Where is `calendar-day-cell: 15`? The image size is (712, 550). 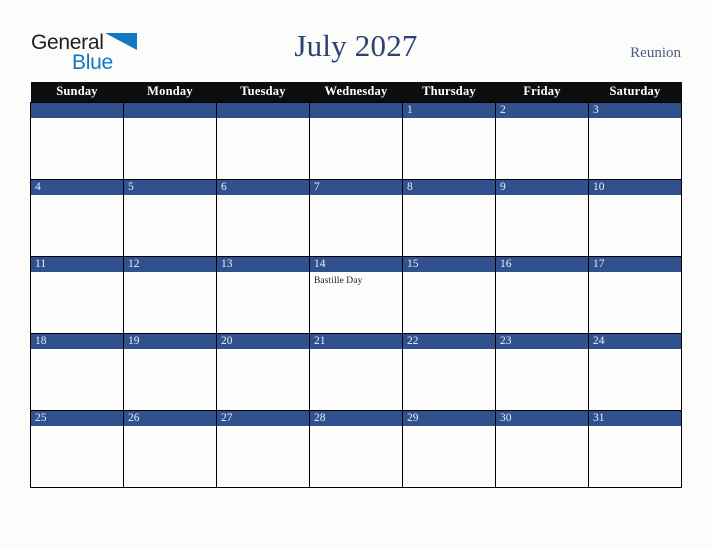
calendar-day-cell: 15 is located at coordinates (449, 295).